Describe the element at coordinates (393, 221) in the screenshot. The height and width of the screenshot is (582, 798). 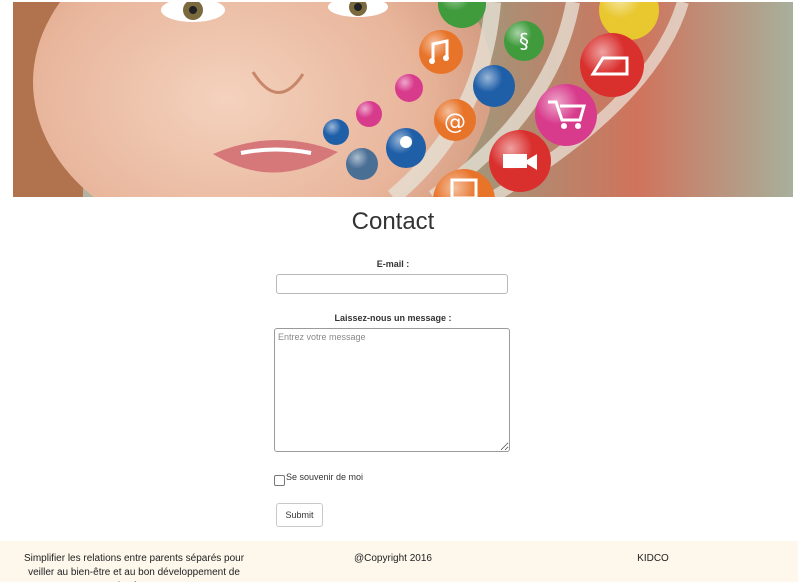
I see `page-title: Contact` at that location.